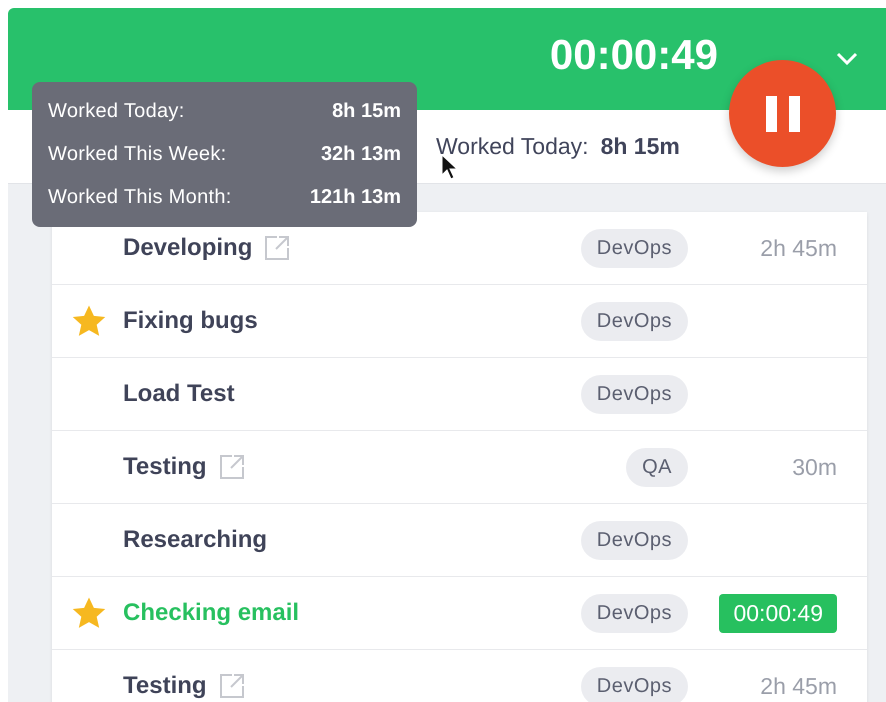  What do you see at coordinates (459, 321) in the screenshot?
I see `task-row: Fixing bugs DevOps` at bounding box center [459, 321].